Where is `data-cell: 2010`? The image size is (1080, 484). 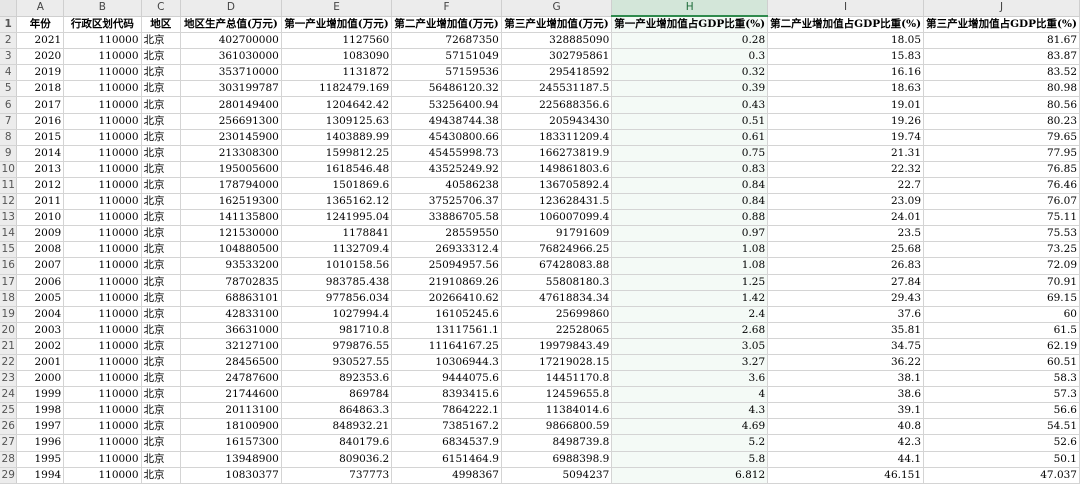
data-cell: 2010 is located at coordinates (40, 218).